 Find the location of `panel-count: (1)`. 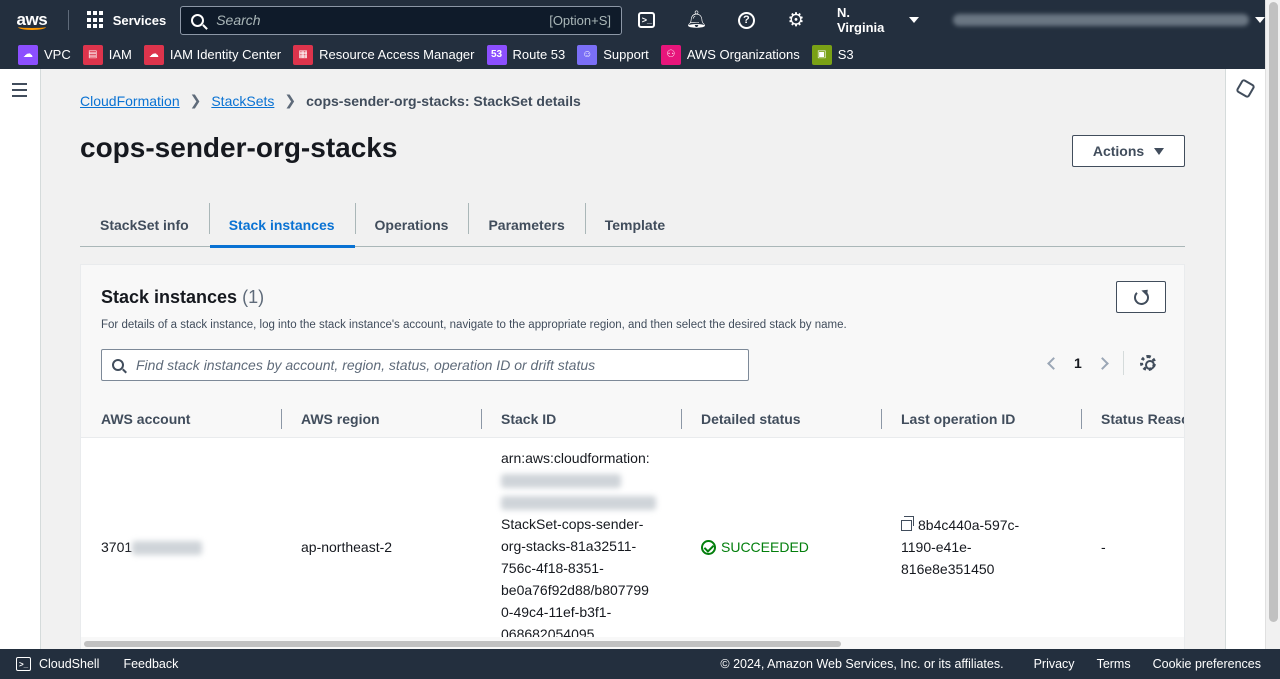

panel-count: (1) is located at coordinates (253, 297).